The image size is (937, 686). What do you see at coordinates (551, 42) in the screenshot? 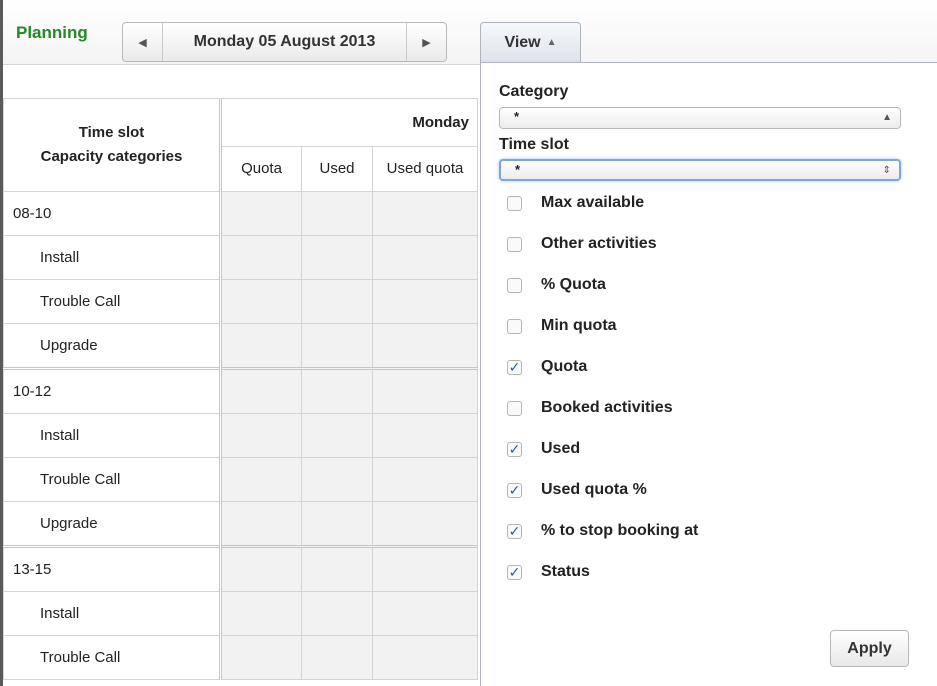
I see `triangle-up-icon: ▲` at bounding box center [551, 42].